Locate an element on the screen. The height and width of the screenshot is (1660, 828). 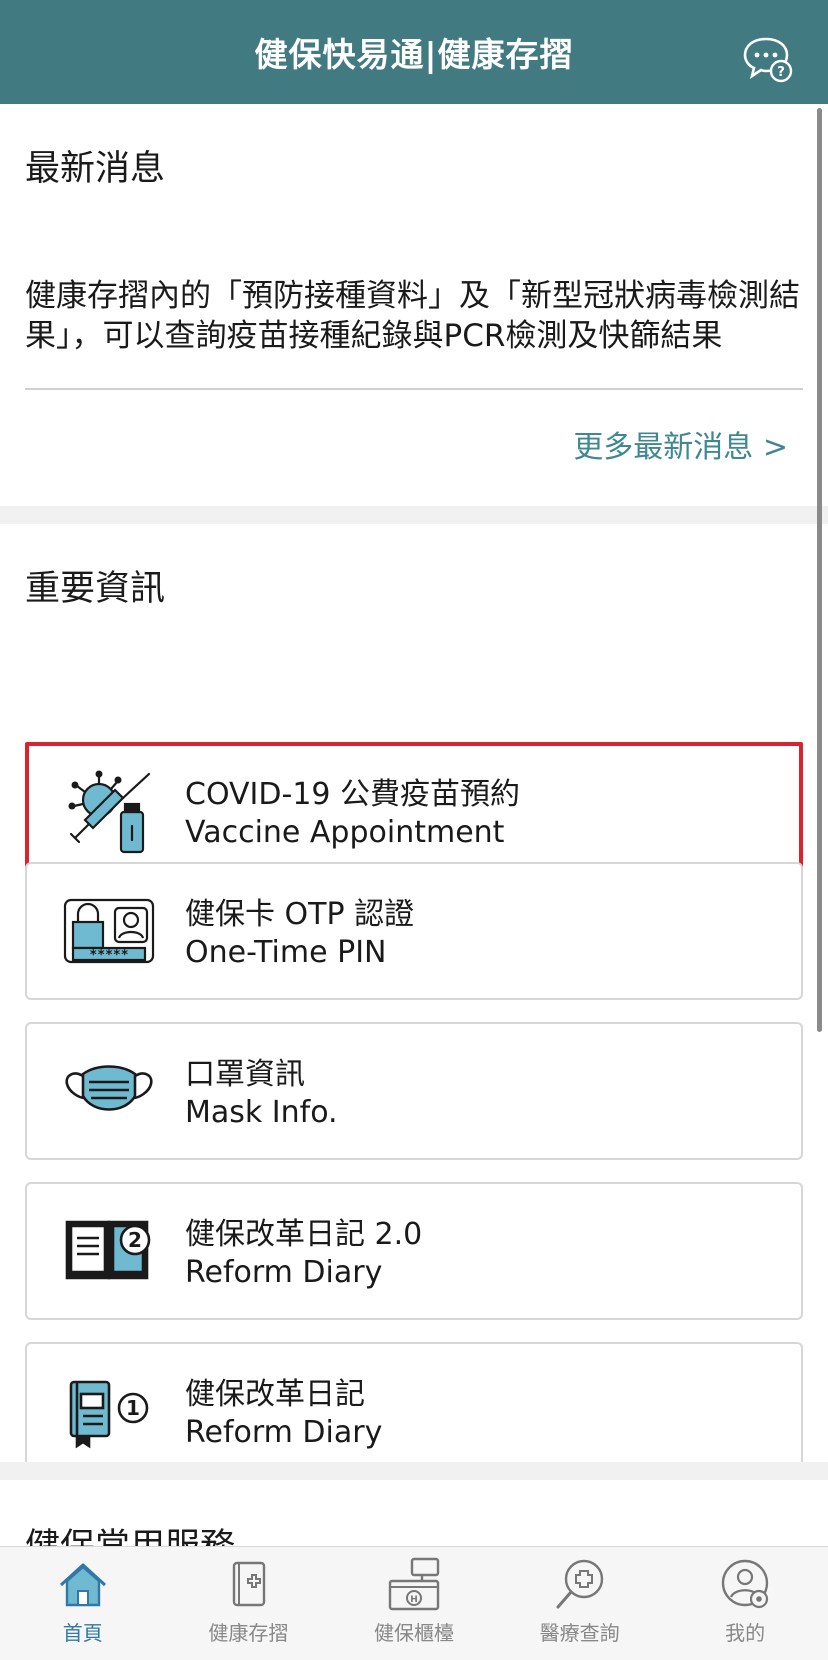
tab-label: 健康存摺 is located at coordinates (248, 1633).